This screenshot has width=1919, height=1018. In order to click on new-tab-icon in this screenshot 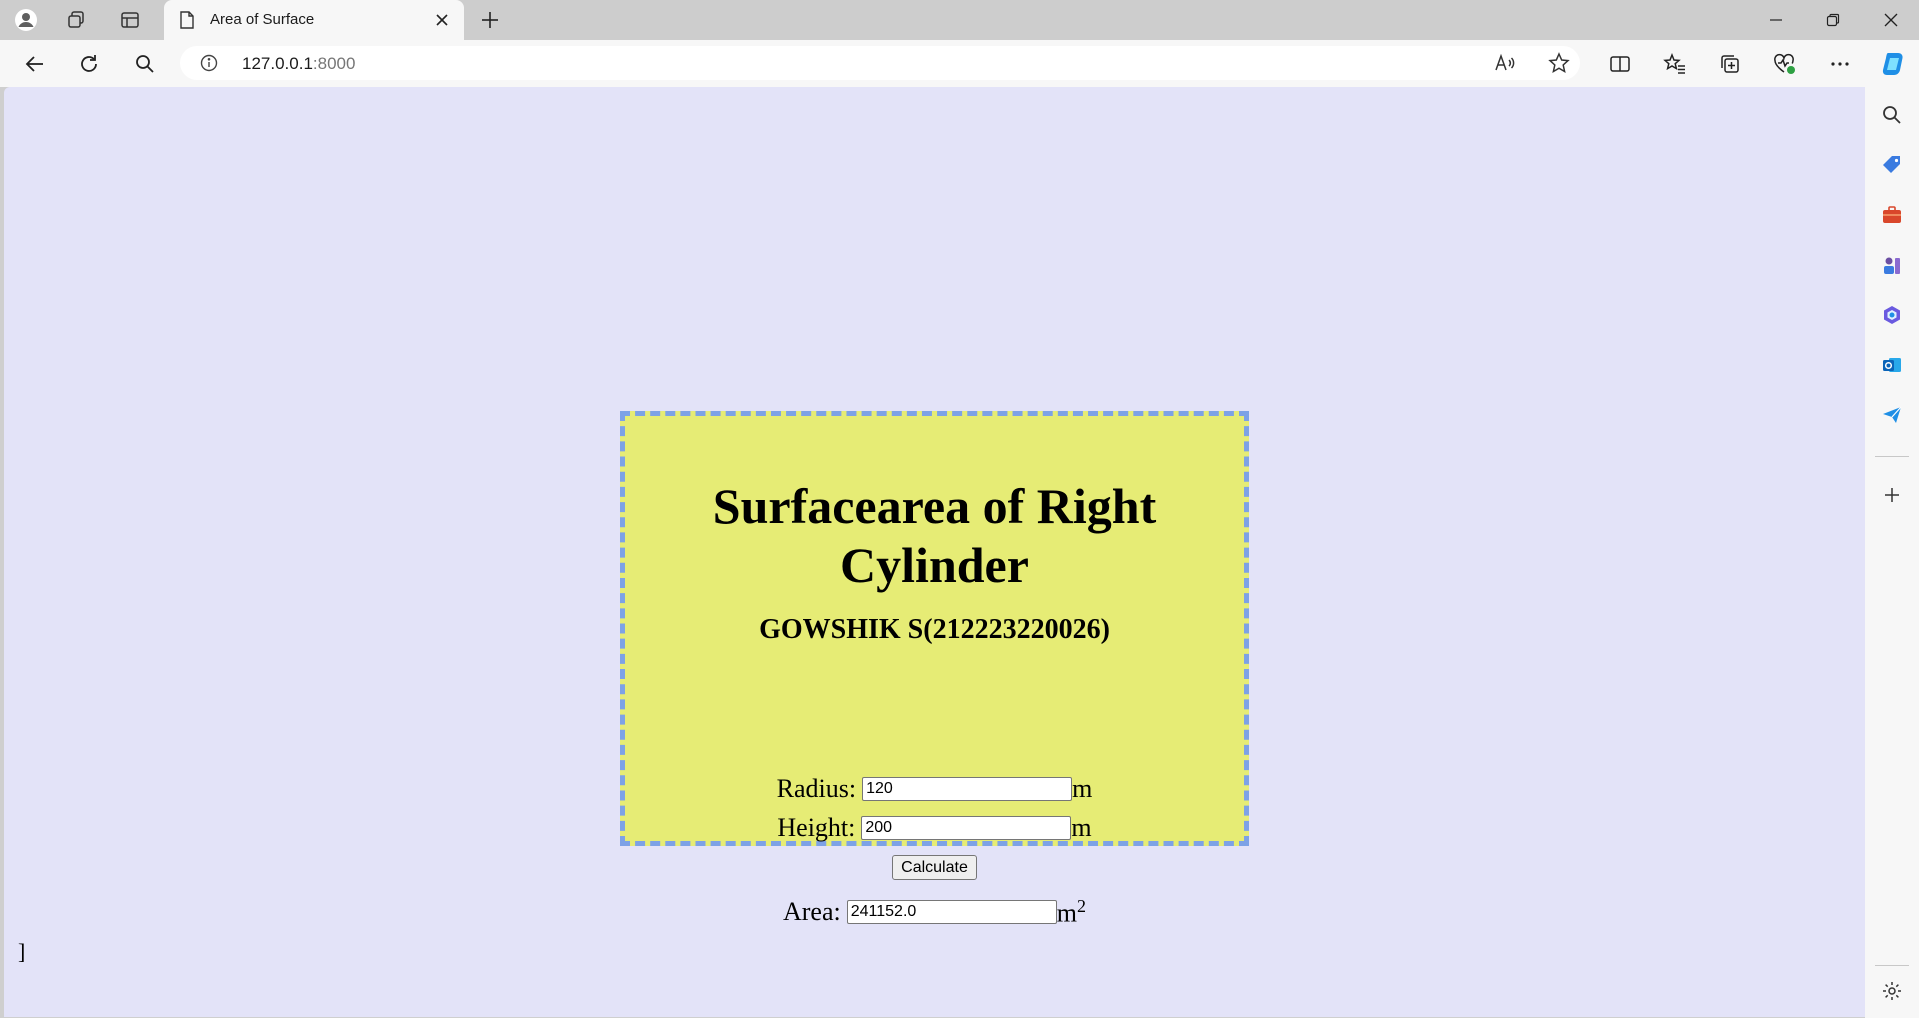, I will do `click(490, 20)`.